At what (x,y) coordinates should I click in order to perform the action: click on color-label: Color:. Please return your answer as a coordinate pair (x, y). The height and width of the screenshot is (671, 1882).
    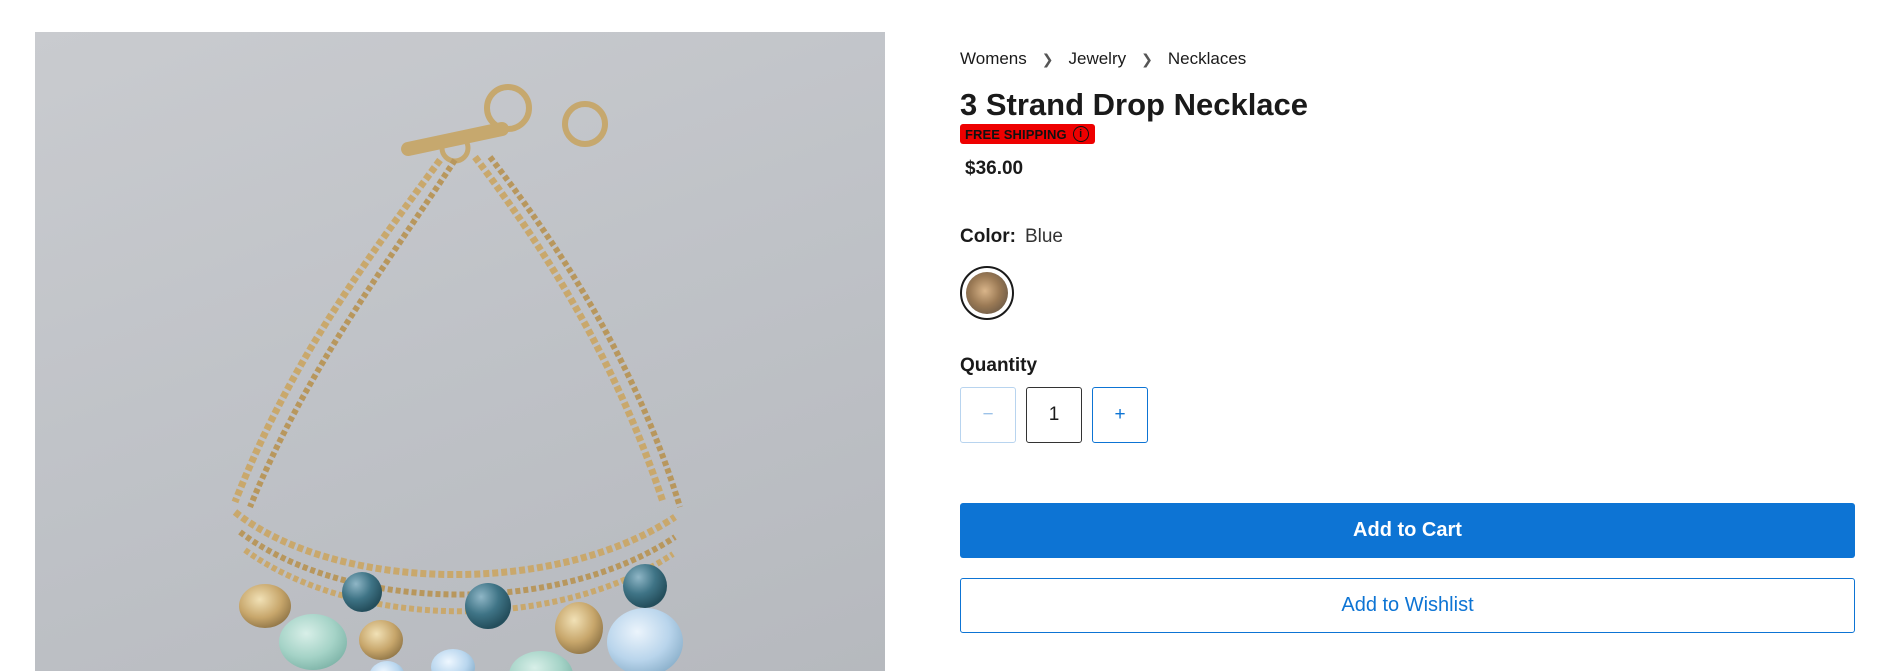
    Looking at the image, I should click on (988, 237).